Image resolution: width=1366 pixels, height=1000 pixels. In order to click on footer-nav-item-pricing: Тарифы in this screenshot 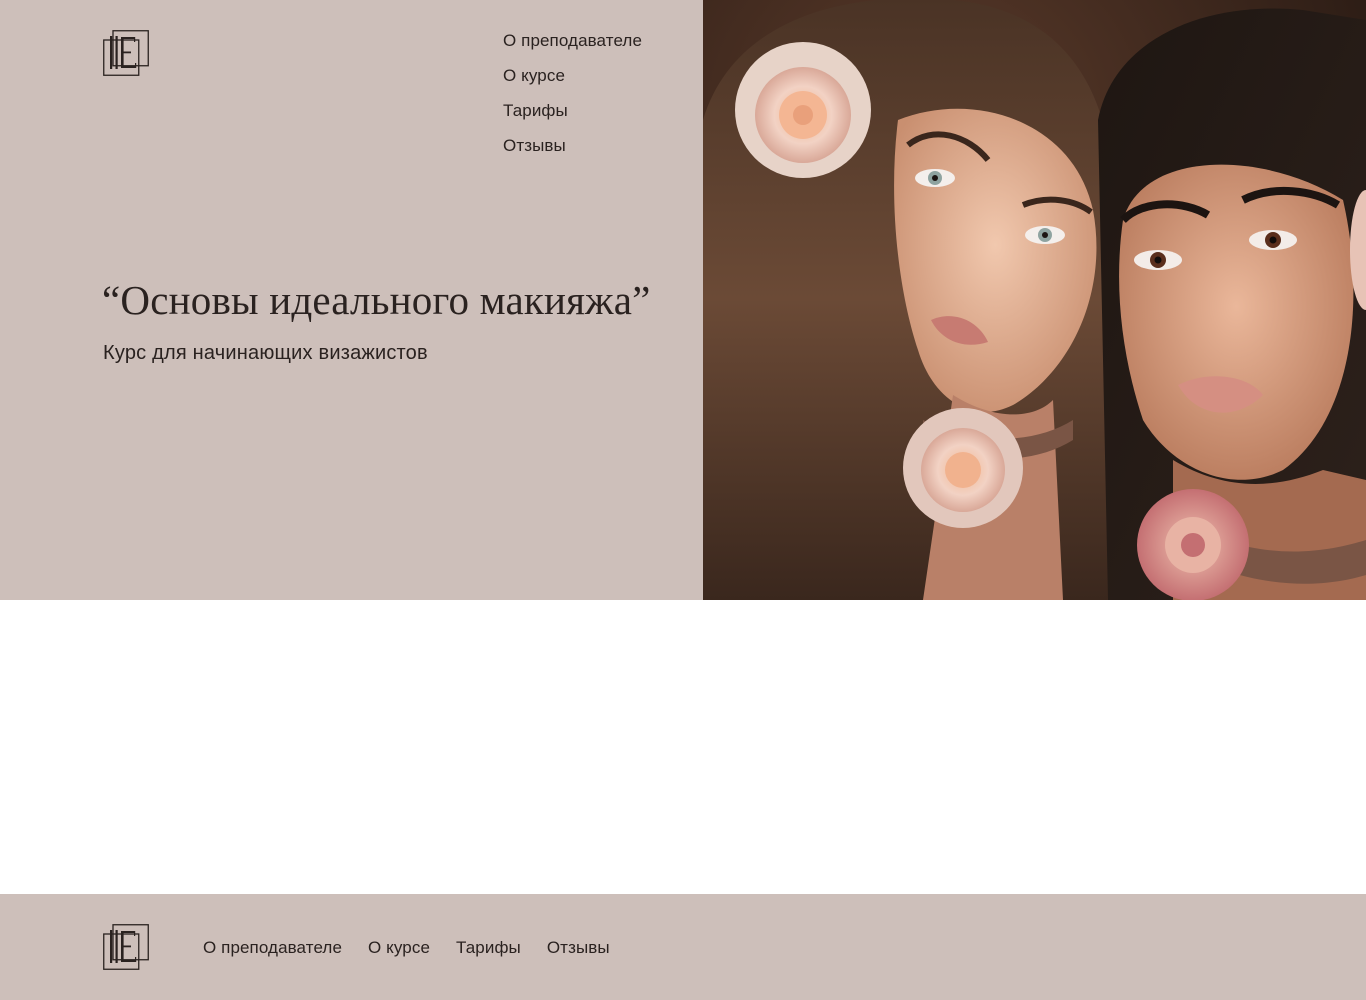, I will do `click(488, 947)`.